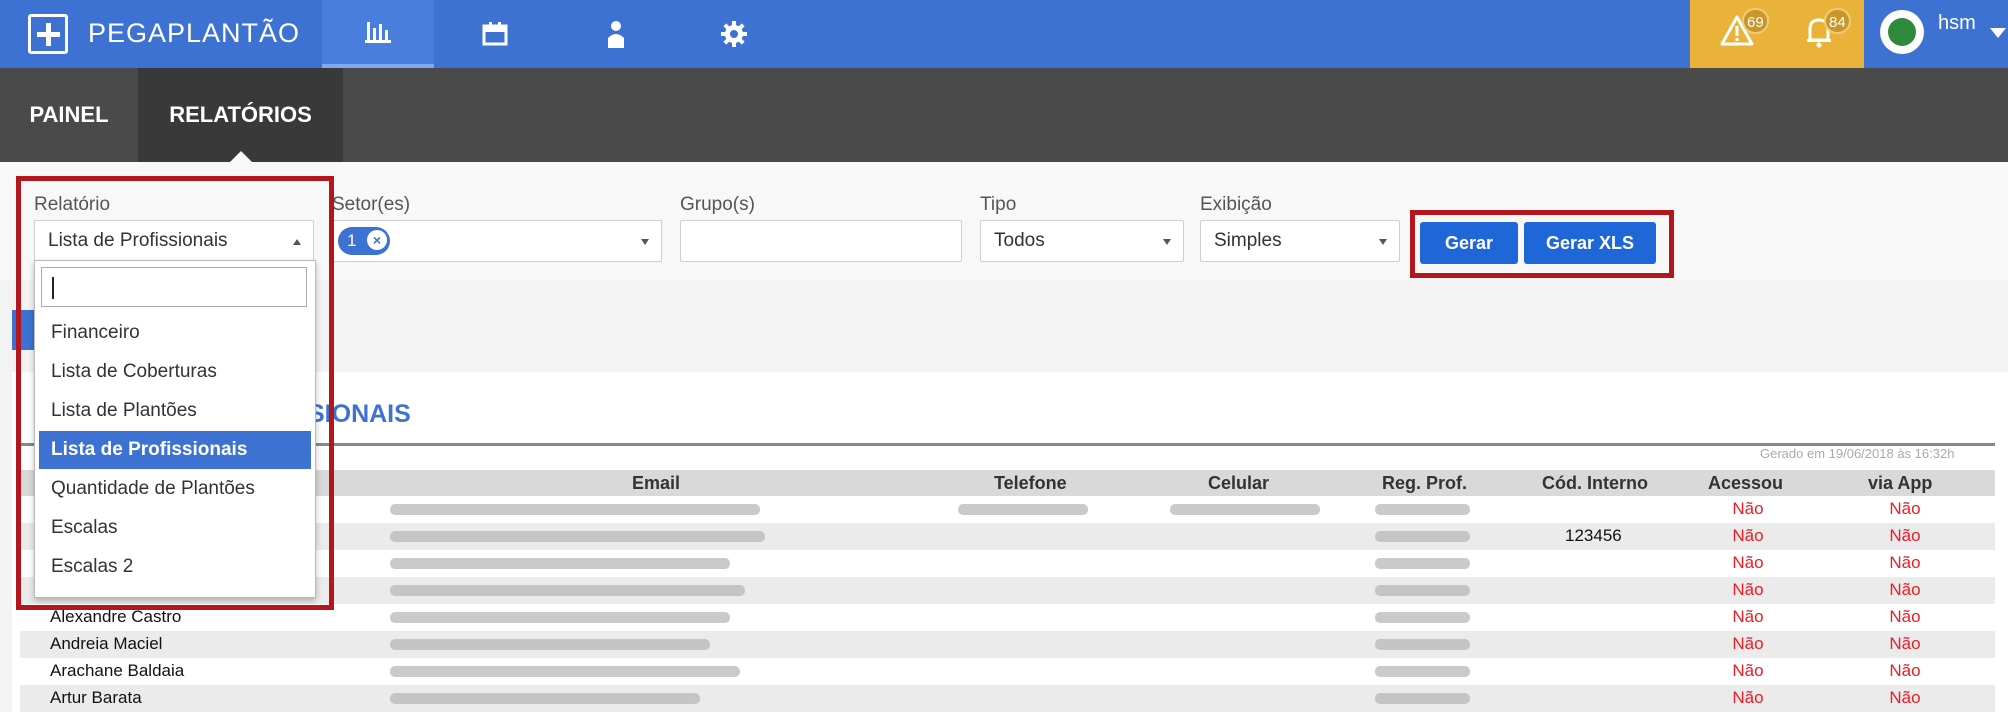 This screenshot has width=2008, height=712. Describe the element at coordinates (1030, 483) in the screenshot. I see `col-telefone: Telefone` at that location.